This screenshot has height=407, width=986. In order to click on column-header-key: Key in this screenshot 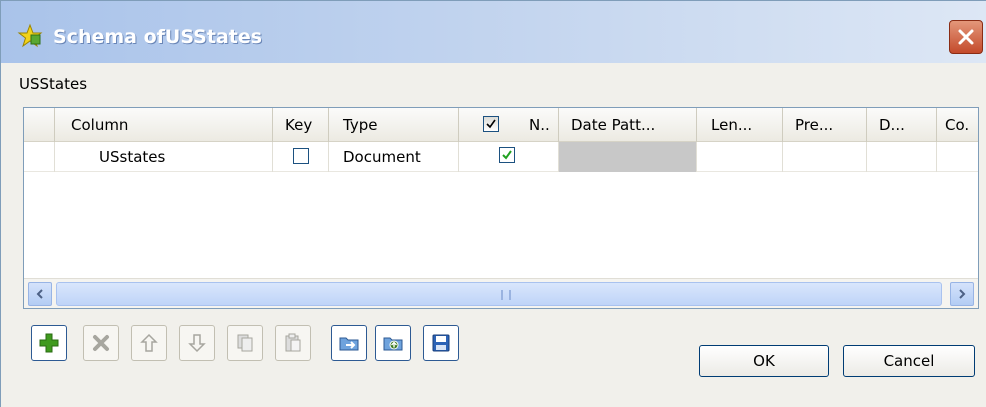, I will do `click(300, 125)`.